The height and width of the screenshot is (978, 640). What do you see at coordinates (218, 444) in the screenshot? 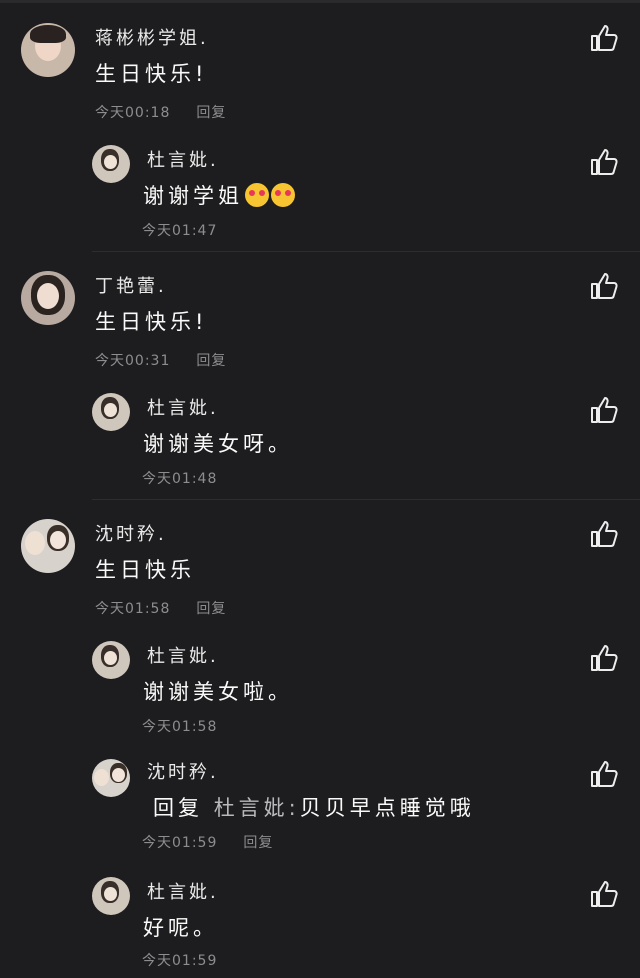
I see `reply-text: 谢谢美女呀。` at bounding box center [218, 444].